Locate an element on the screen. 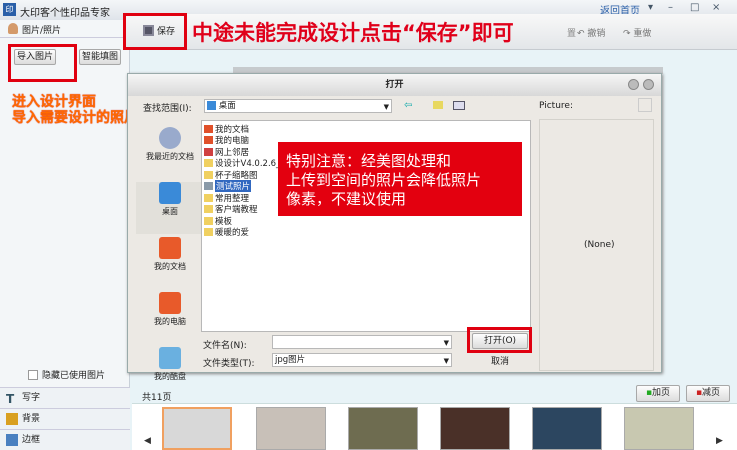  menu-icon: ▾ is located at coordinates (650, 7).